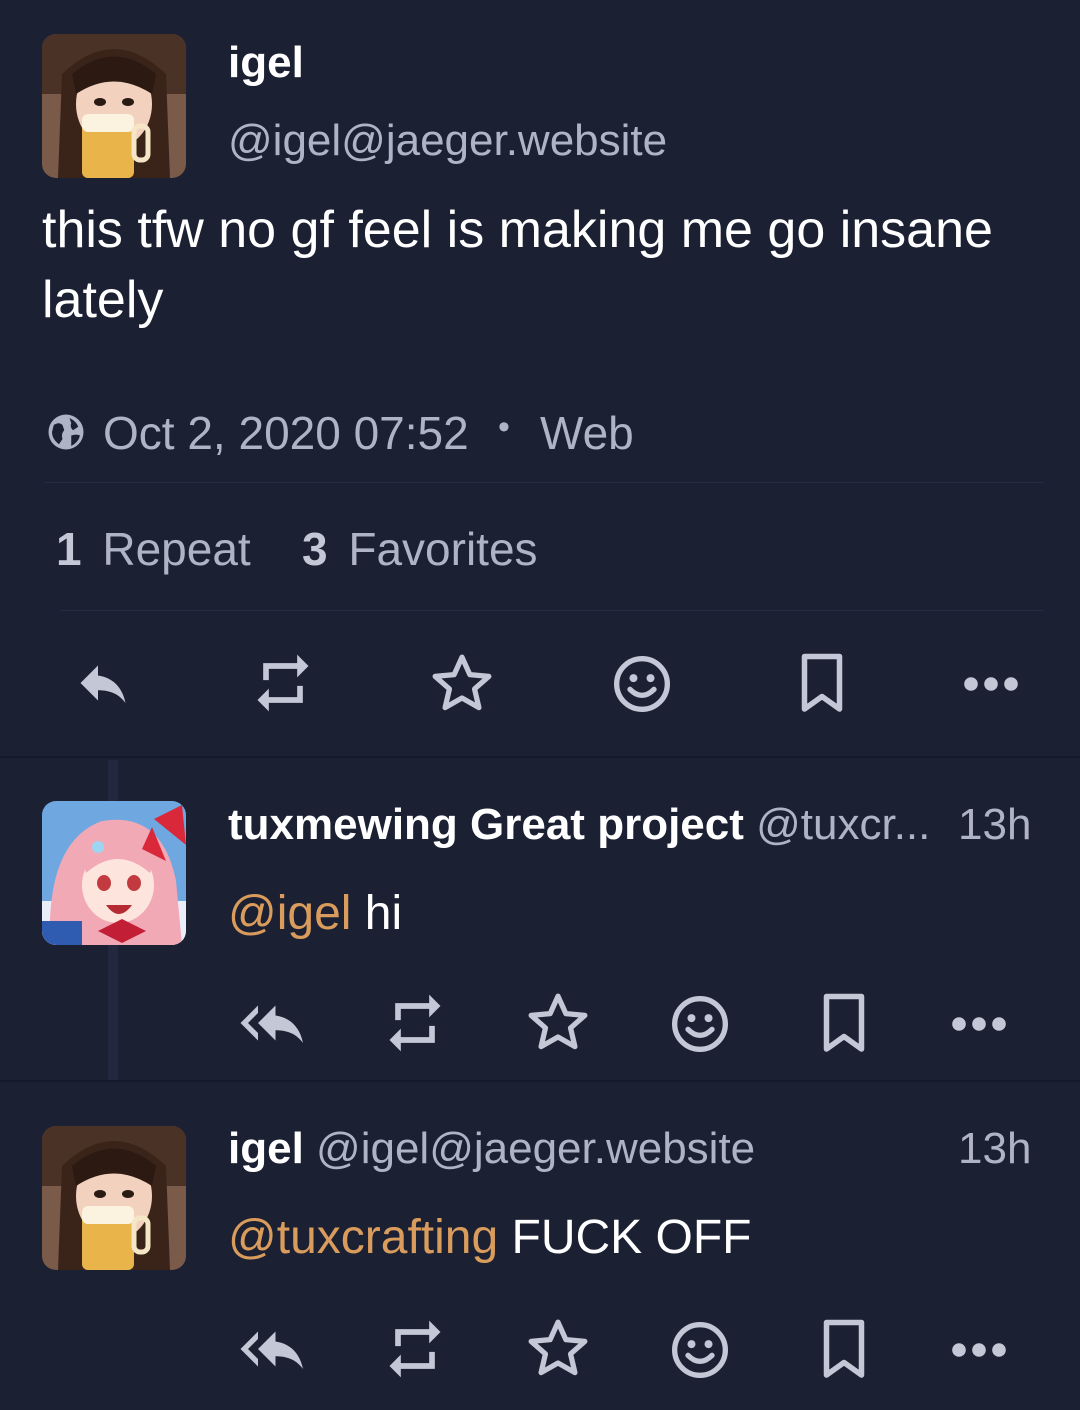 This screenshot has height=1410, width=1080. Describe the element at coordinates (103, 683) in the screenshot. I see `reply-icon` at that location.